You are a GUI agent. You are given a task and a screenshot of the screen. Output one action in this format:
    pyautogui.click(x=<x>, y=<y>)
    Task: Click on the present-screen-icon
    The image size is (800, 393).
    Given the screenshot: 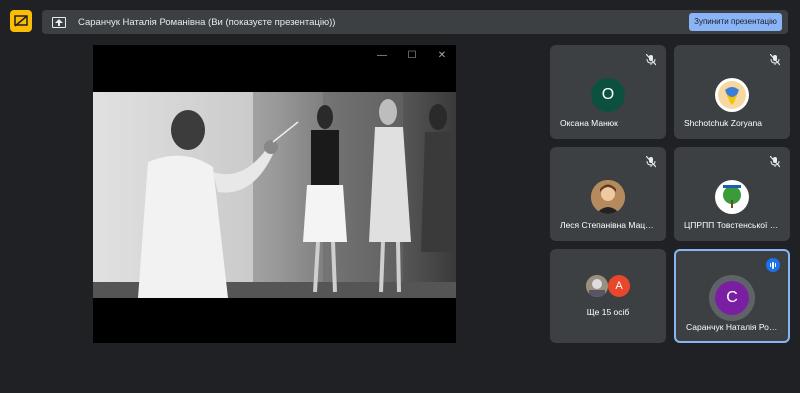 What is the action you would take?
    pyautogui.click(x=59, y=22)
    